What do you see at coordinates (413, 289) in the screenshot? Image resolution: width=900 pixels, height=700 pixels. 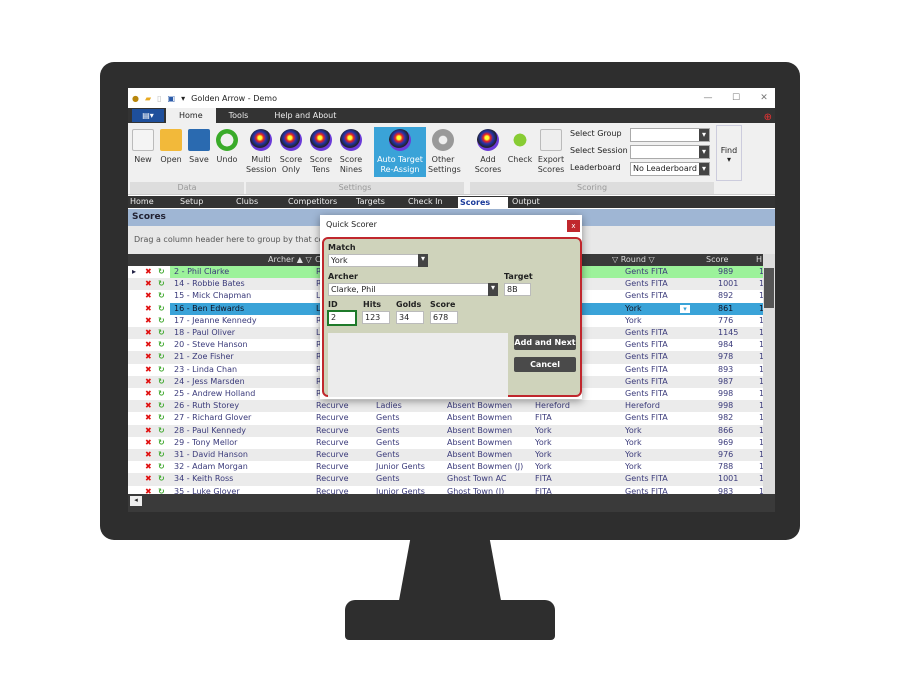 I see `archer-select: Clarke, Phil` at bounding box center [413, 289].